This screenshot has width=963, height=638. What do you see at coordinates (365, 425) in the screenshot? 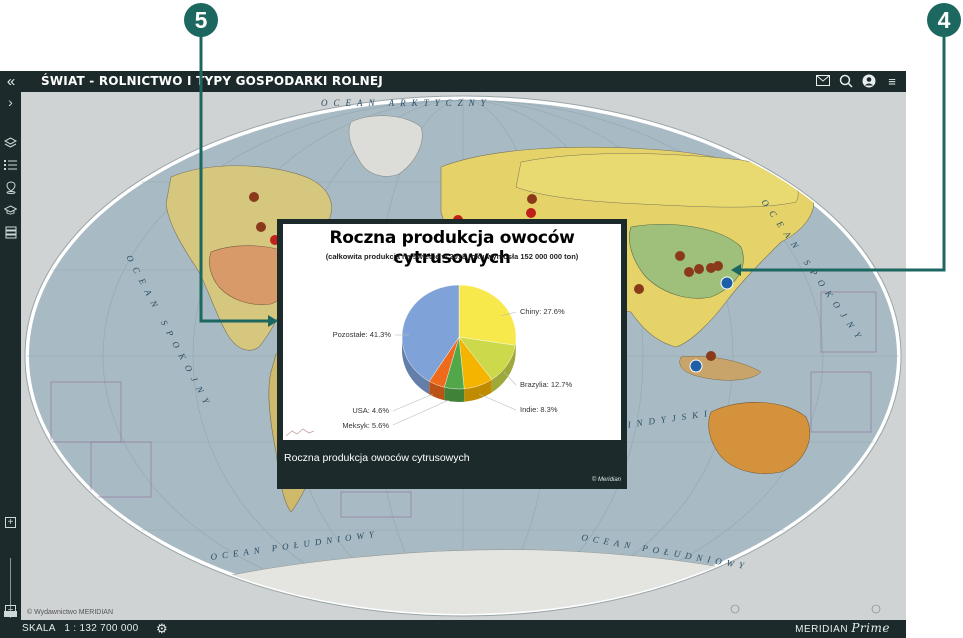
I see `pie-slice-label: Meksyk: 5.6%` at bounding box center [365, 425].